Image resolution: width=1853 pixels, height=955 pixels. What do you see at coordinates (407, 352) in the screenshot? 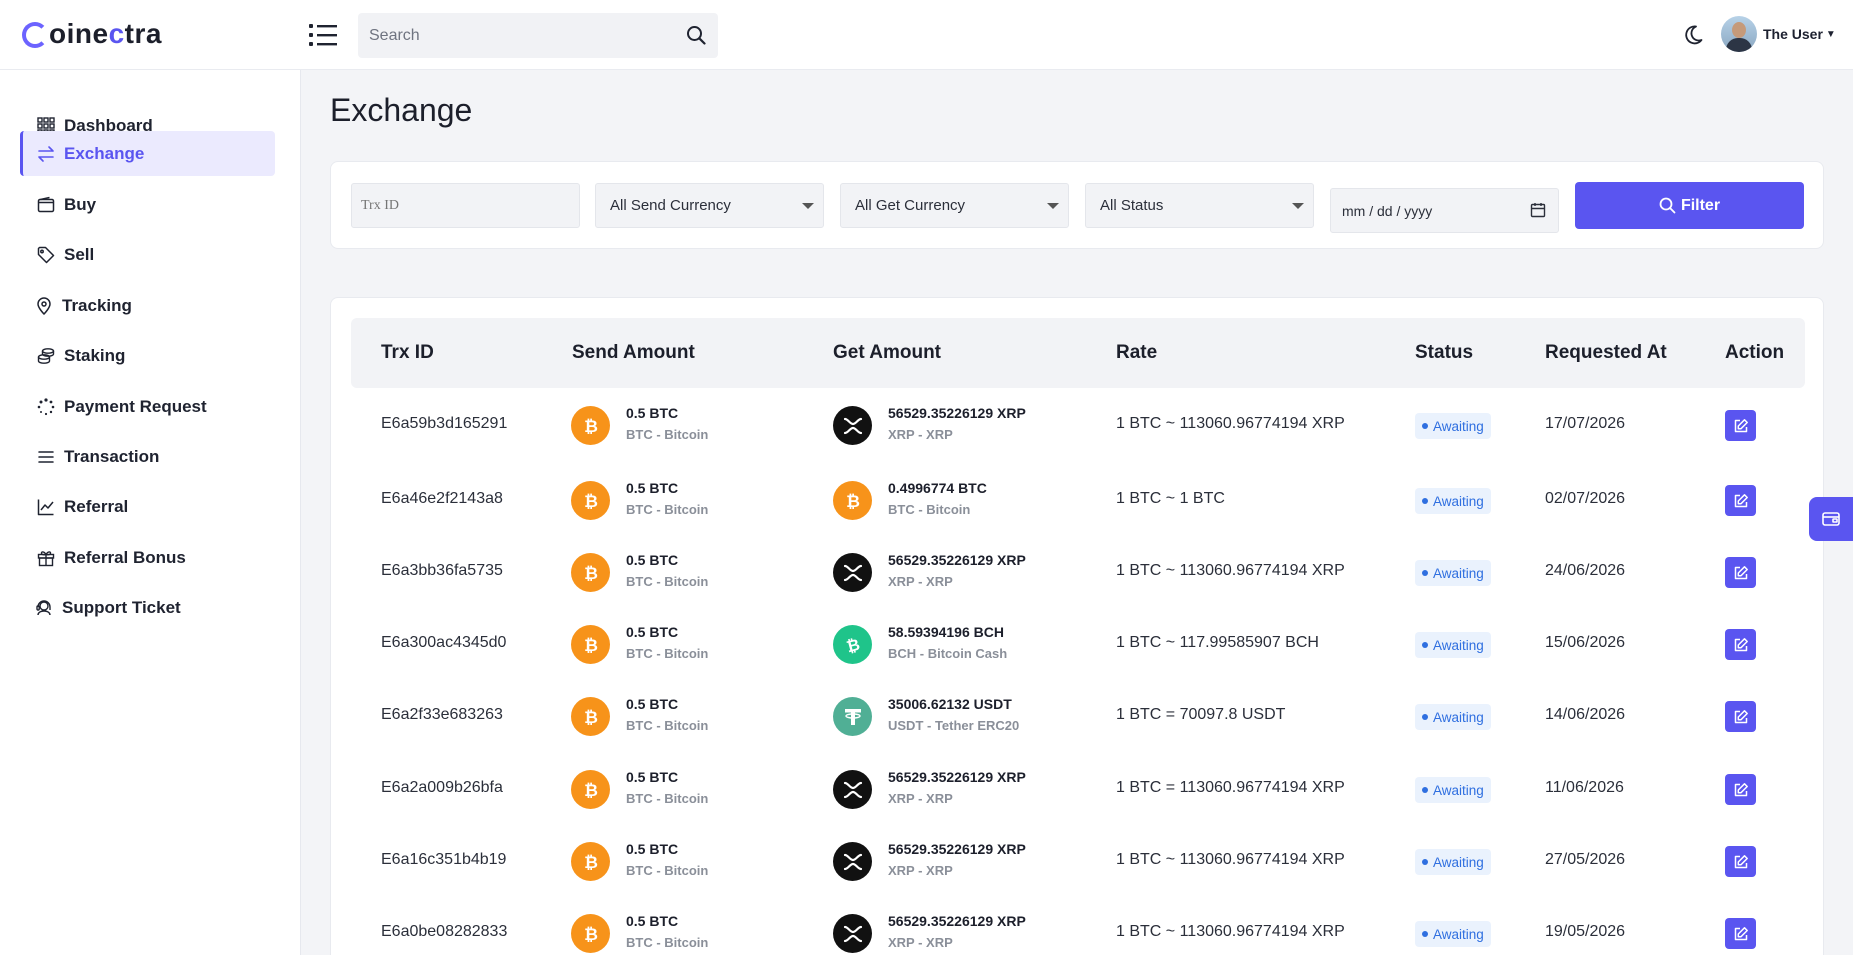
I see `column-header-trx-id: Trx ID` at bounding box center [407, 352].